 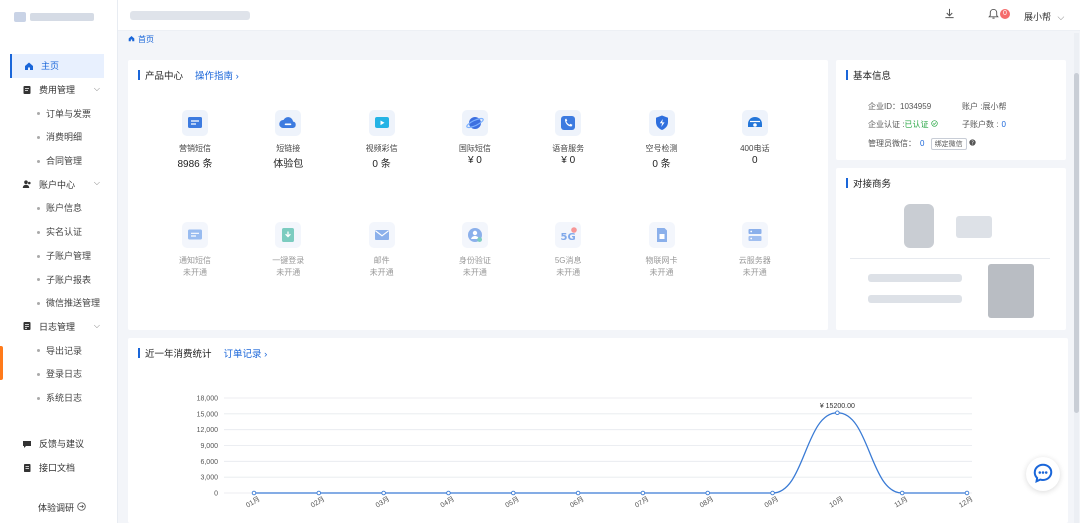 I want to click on sidebar-bottom-item: 反馈与建议, so click(x=59, y=444).